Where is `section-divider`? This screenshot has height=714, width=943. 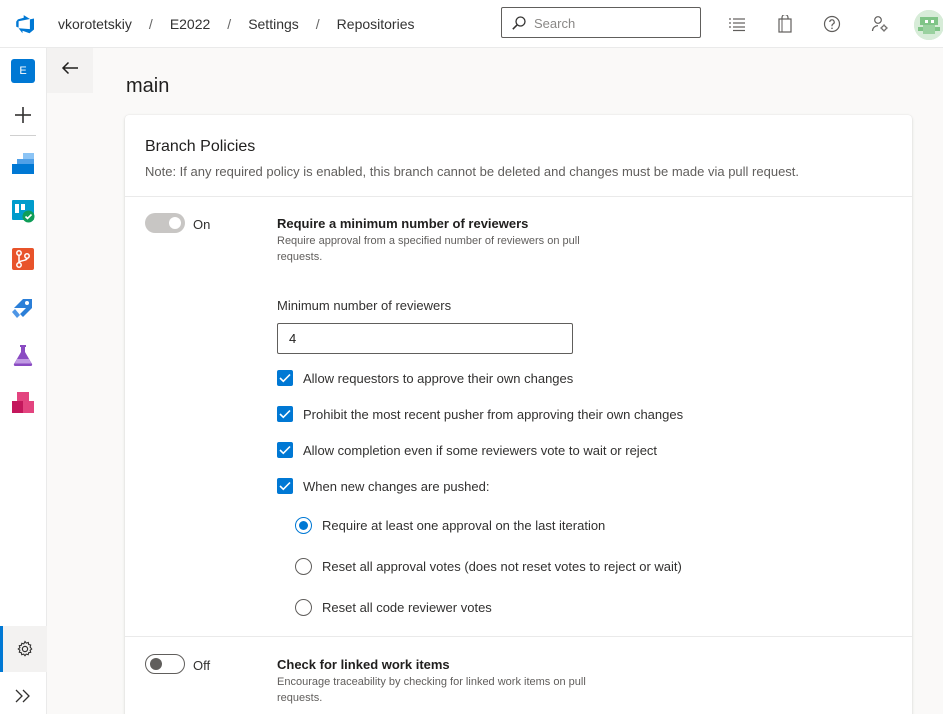 section-divider is located at coordinates (518, 636).